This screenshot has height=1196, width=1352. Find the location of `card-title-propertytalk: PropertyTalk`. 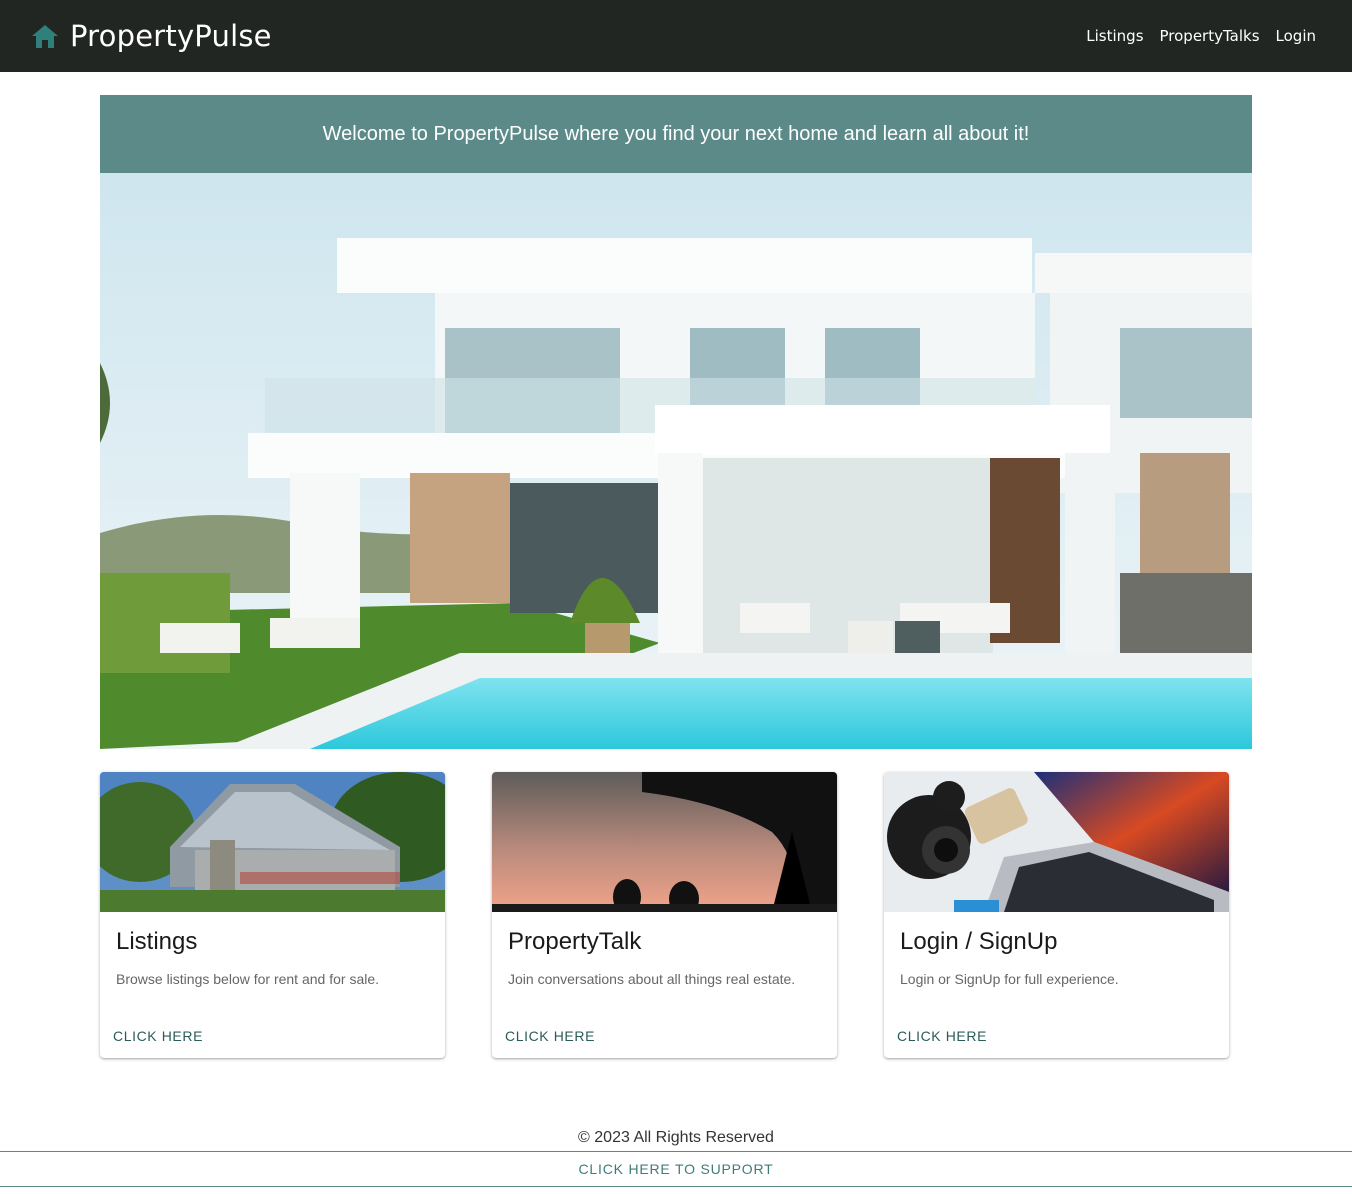

card-title-propertytalk: PropertyTalk is located at coordinates (575, 941).